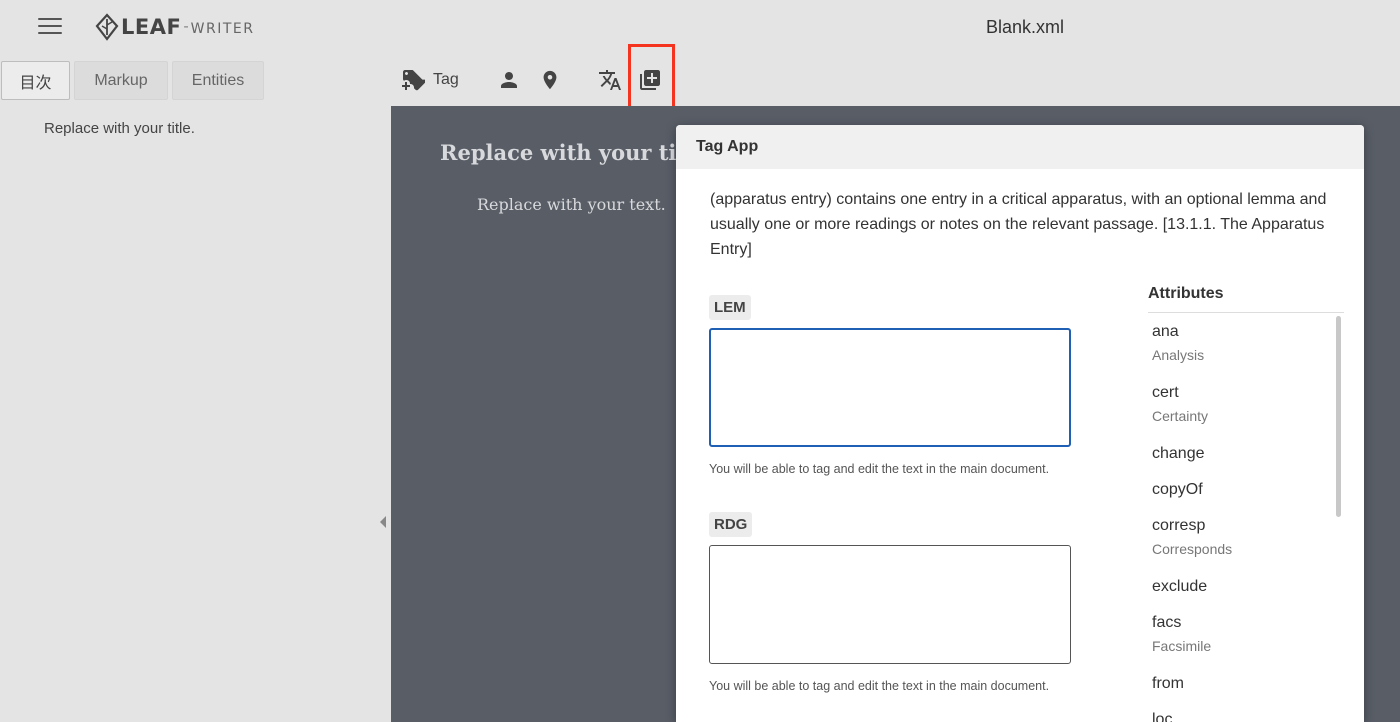  Describe the element at coordinates (1179, 525) in the screenshot. I see `attribute-name: corresp` at that location.